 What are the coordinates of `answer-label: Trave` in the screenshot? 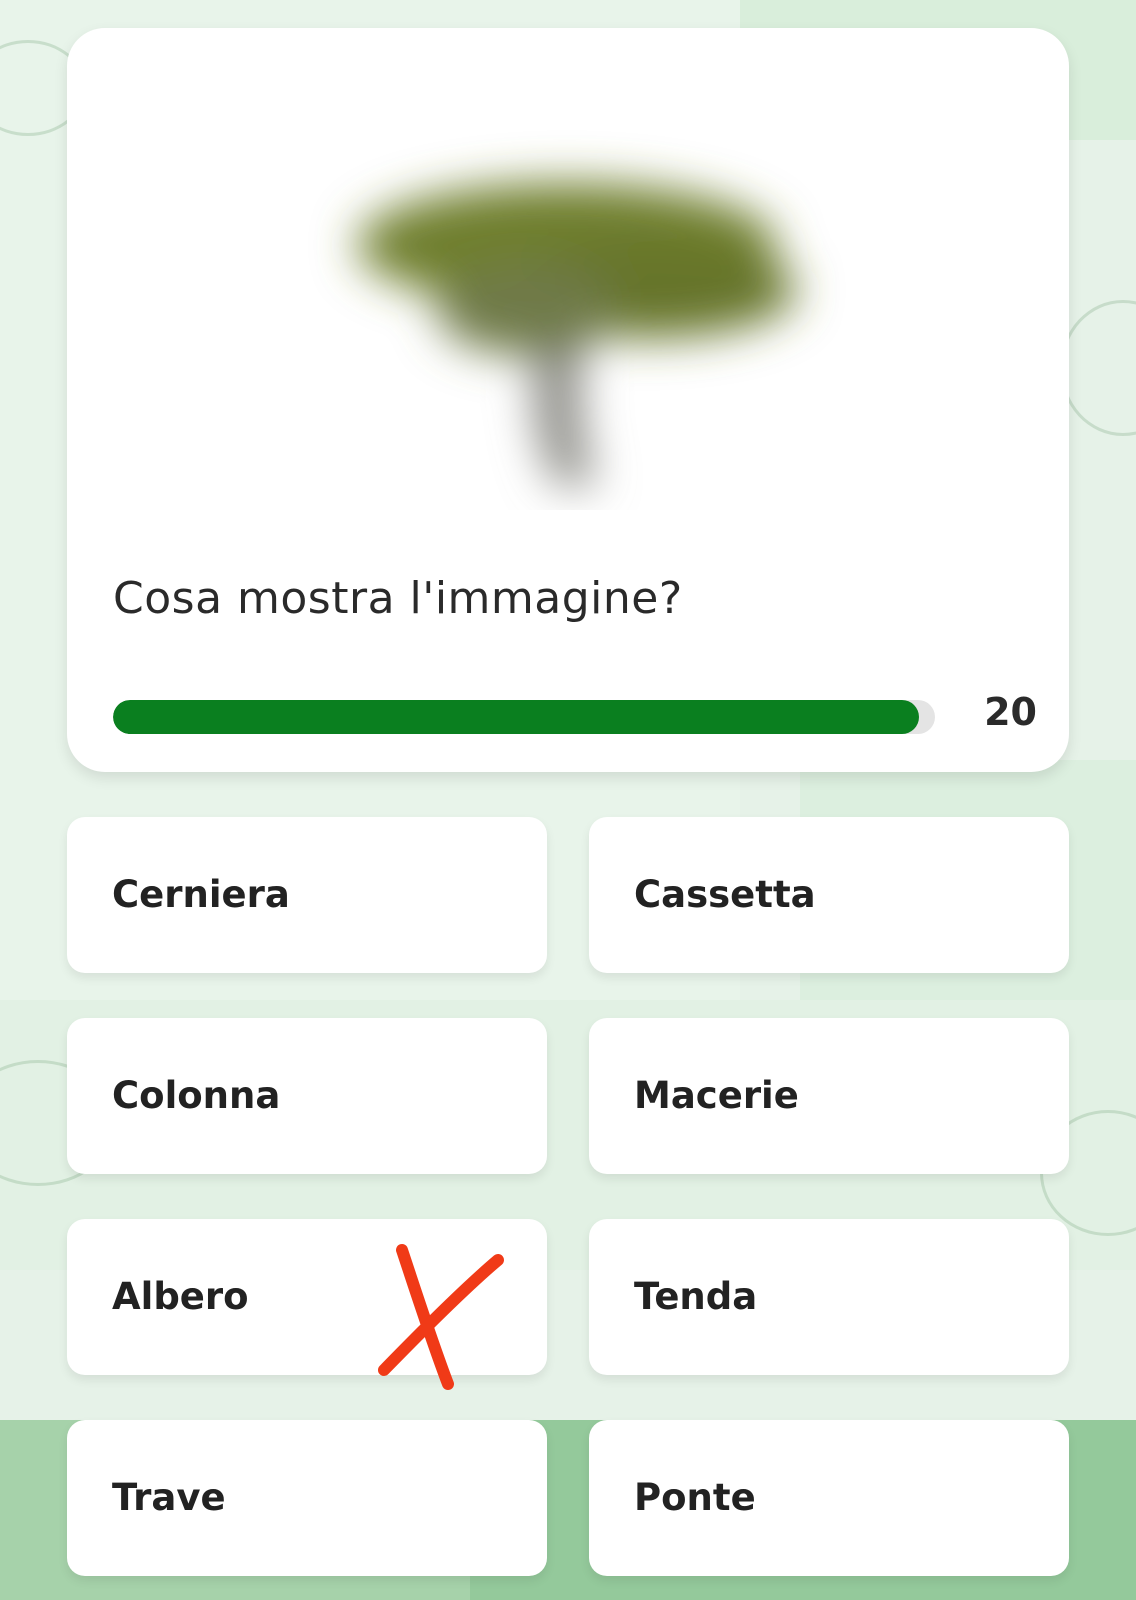 It's located at (169, 1497).